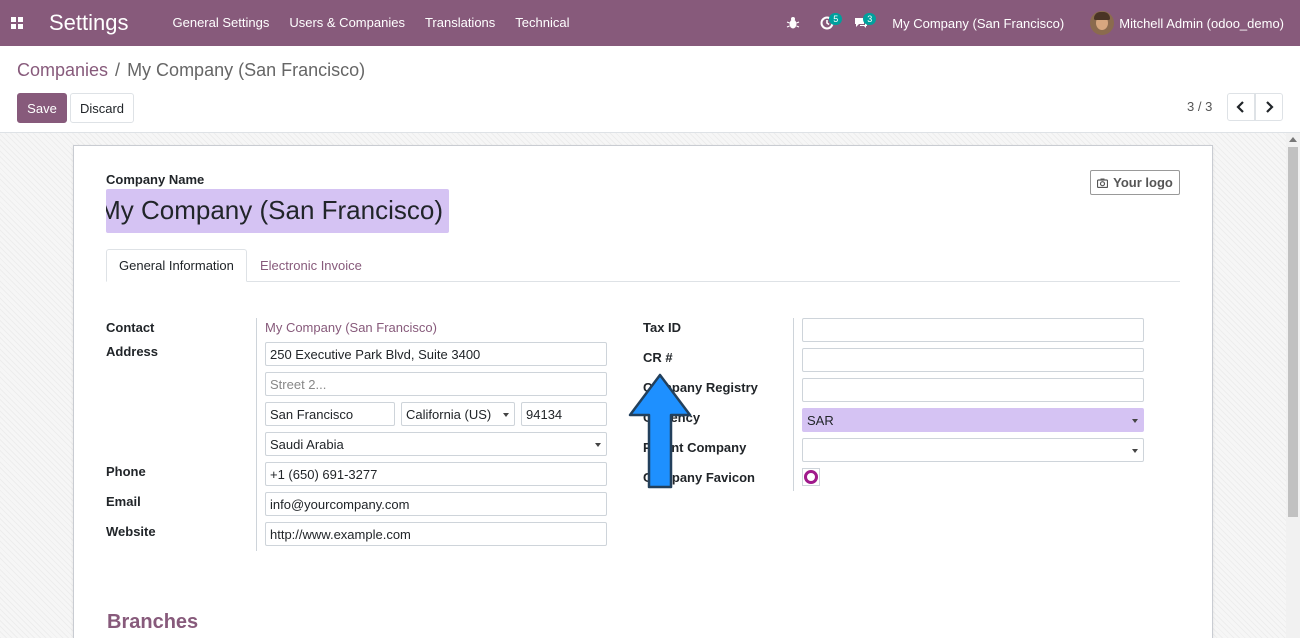  What do you see at coordinates (1293, 332) in the screenshot?
I see `scrollbar-thumb` at bounding box center [1293, 332].